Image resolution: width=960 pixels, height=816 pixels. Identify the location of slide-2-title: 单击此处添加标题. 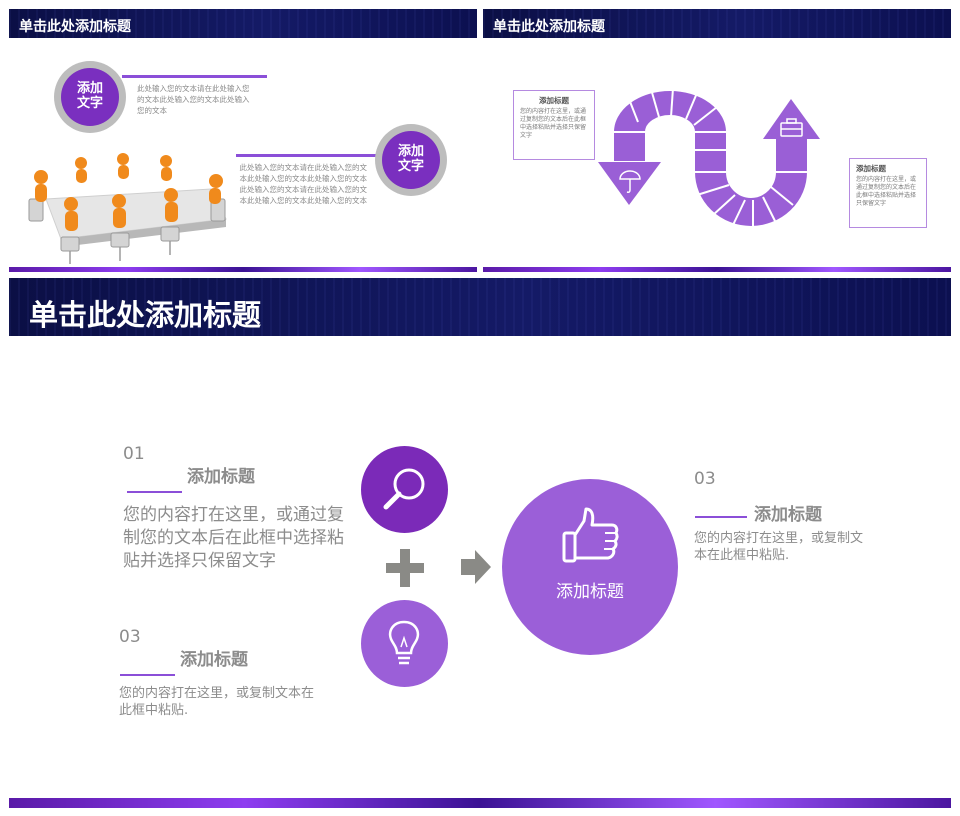
(549, 27).